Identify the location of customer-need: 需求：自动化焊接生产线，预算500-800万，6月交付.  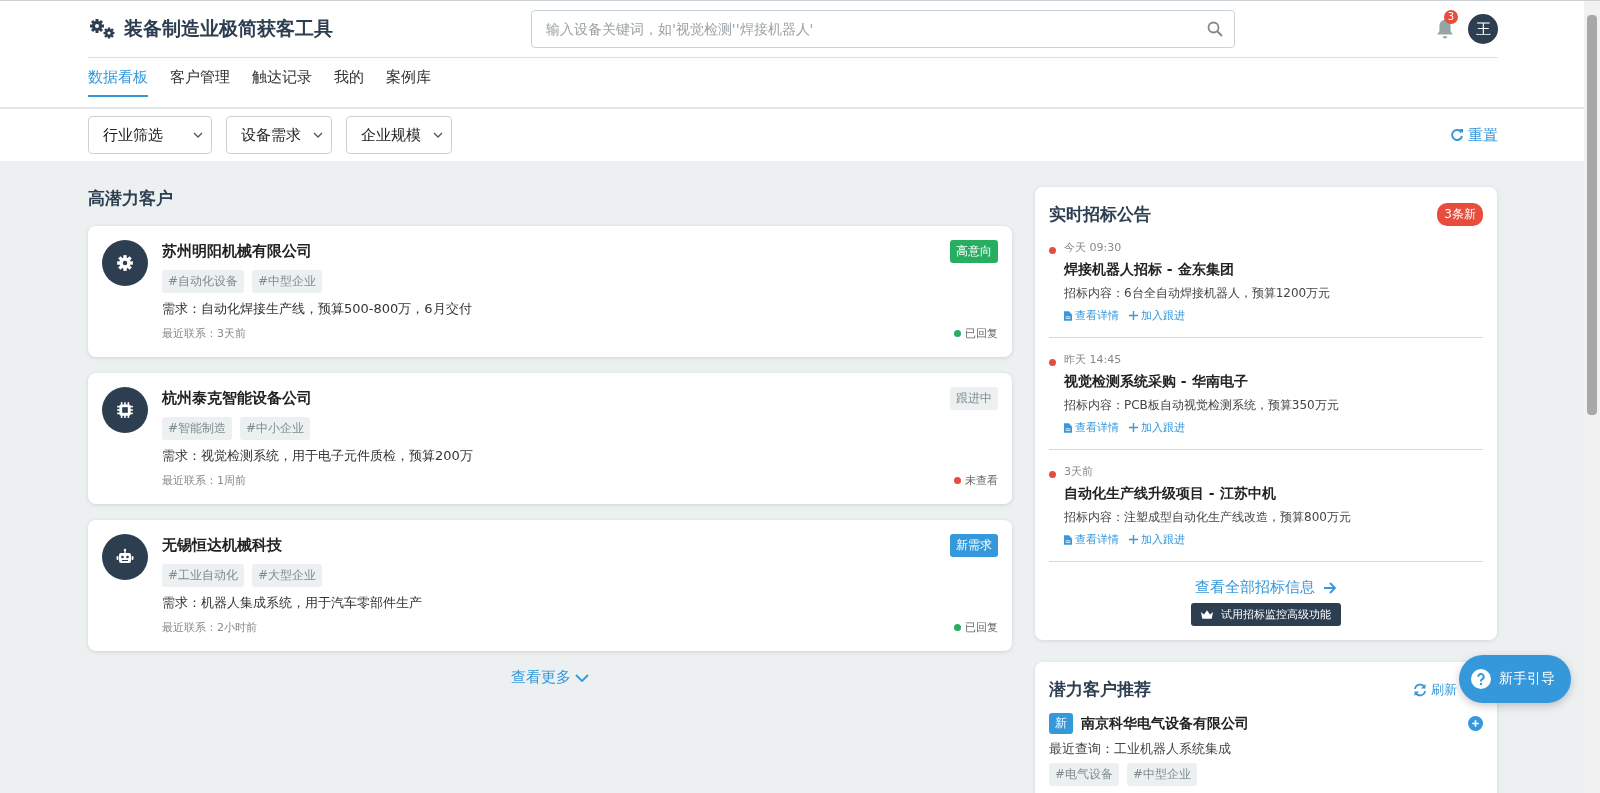
(317, 309).